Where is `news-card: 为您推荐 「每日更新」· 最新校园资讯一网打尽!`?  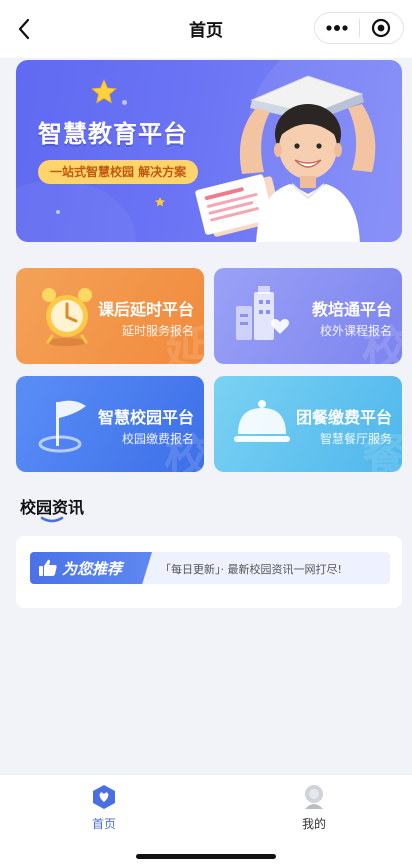
news-card: 为您推荐 「每日更新」· 最新校园资讯一网打尽! is located at coordinates (209, 572).